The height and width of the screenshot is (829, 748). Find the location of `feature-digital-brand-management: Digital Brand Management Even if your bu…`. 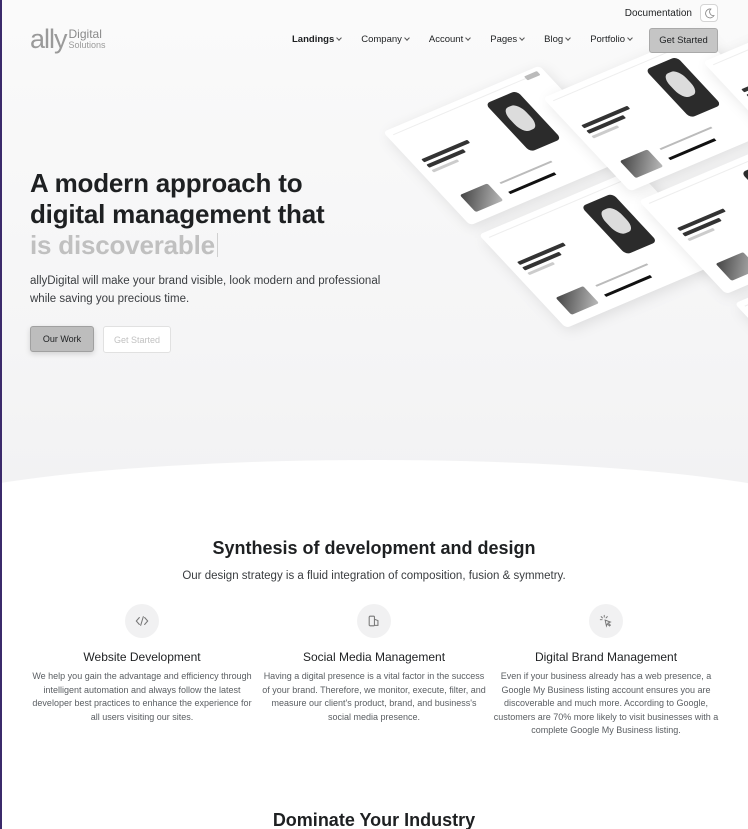

feature-digital-brand-management: Digital Brand Management Even if your bu… is located at coordinates (606, 671).